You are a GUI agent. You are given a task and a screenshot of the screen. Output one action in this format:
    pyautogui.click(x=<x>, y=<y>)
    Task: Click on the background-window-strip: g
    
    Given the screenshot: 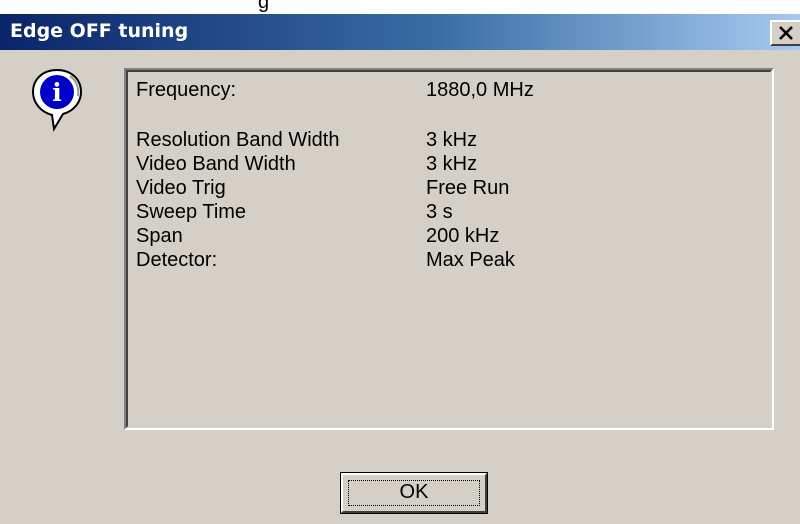 What is the action you would take?
    pyautogui.click(x=400, y=7)
    